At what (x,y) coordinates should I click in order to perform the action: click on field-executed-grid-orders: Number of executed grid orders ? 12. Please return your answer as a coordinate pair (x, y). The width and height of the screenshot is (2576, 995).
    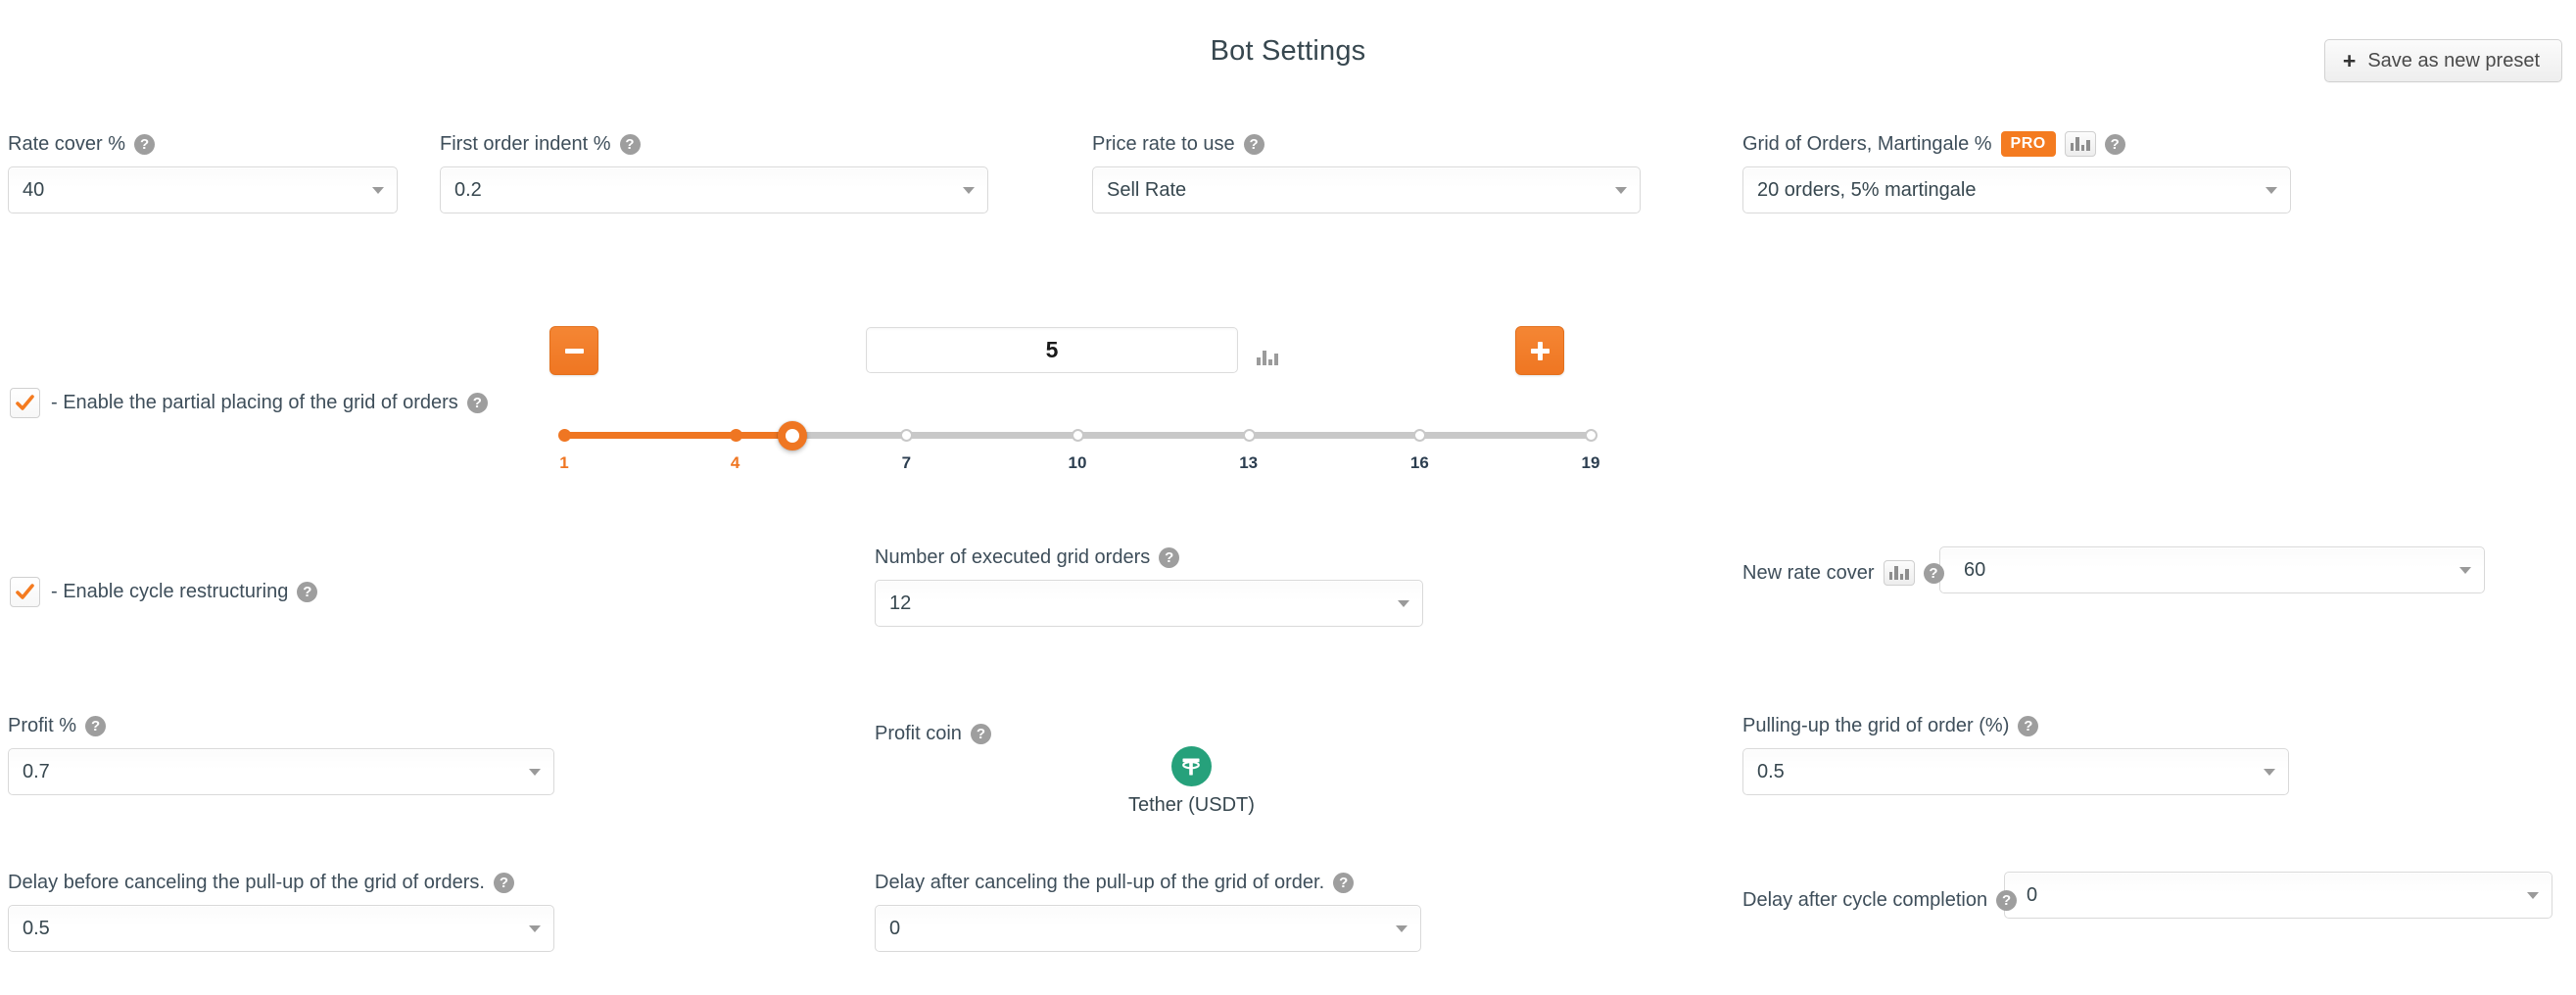
    Looking at the image, I should click on (1149, 586).